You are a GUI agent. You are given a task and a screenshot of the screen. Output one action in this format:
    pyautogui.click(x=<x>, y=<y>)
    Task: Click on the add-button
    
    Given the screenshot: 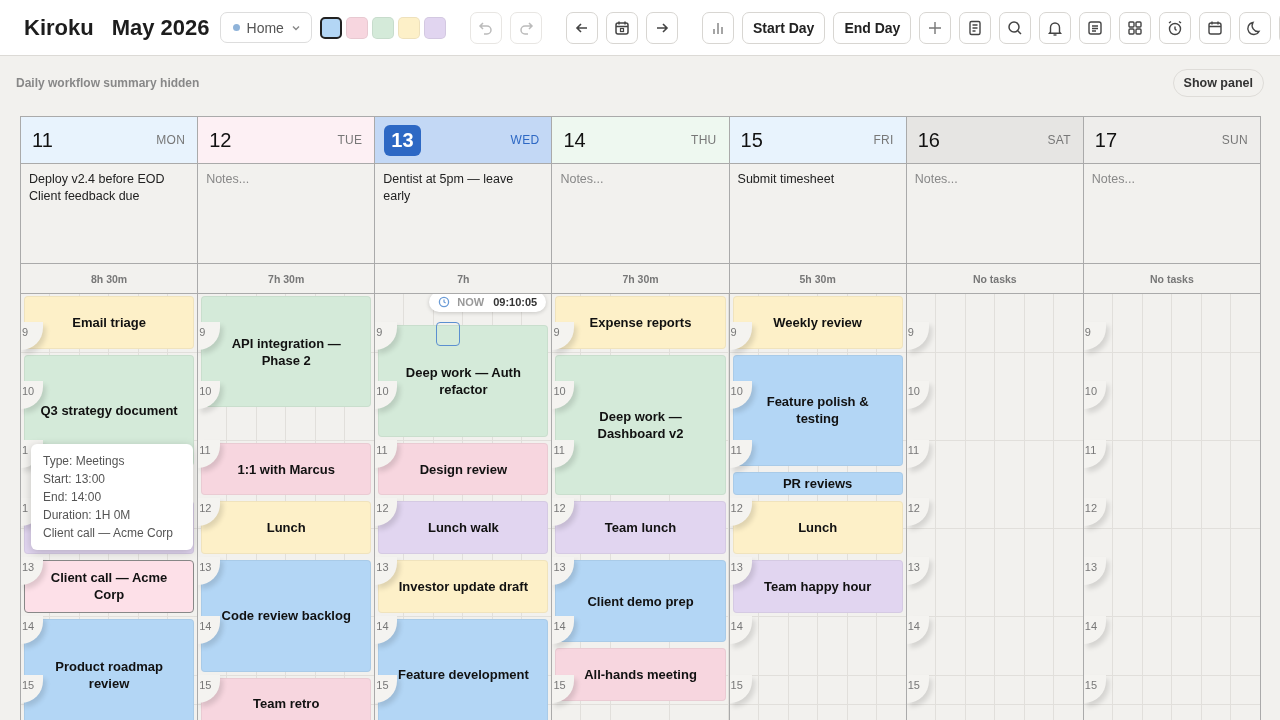 What is the action you would take?
    pyautogui.click(x=935, y=27)
    